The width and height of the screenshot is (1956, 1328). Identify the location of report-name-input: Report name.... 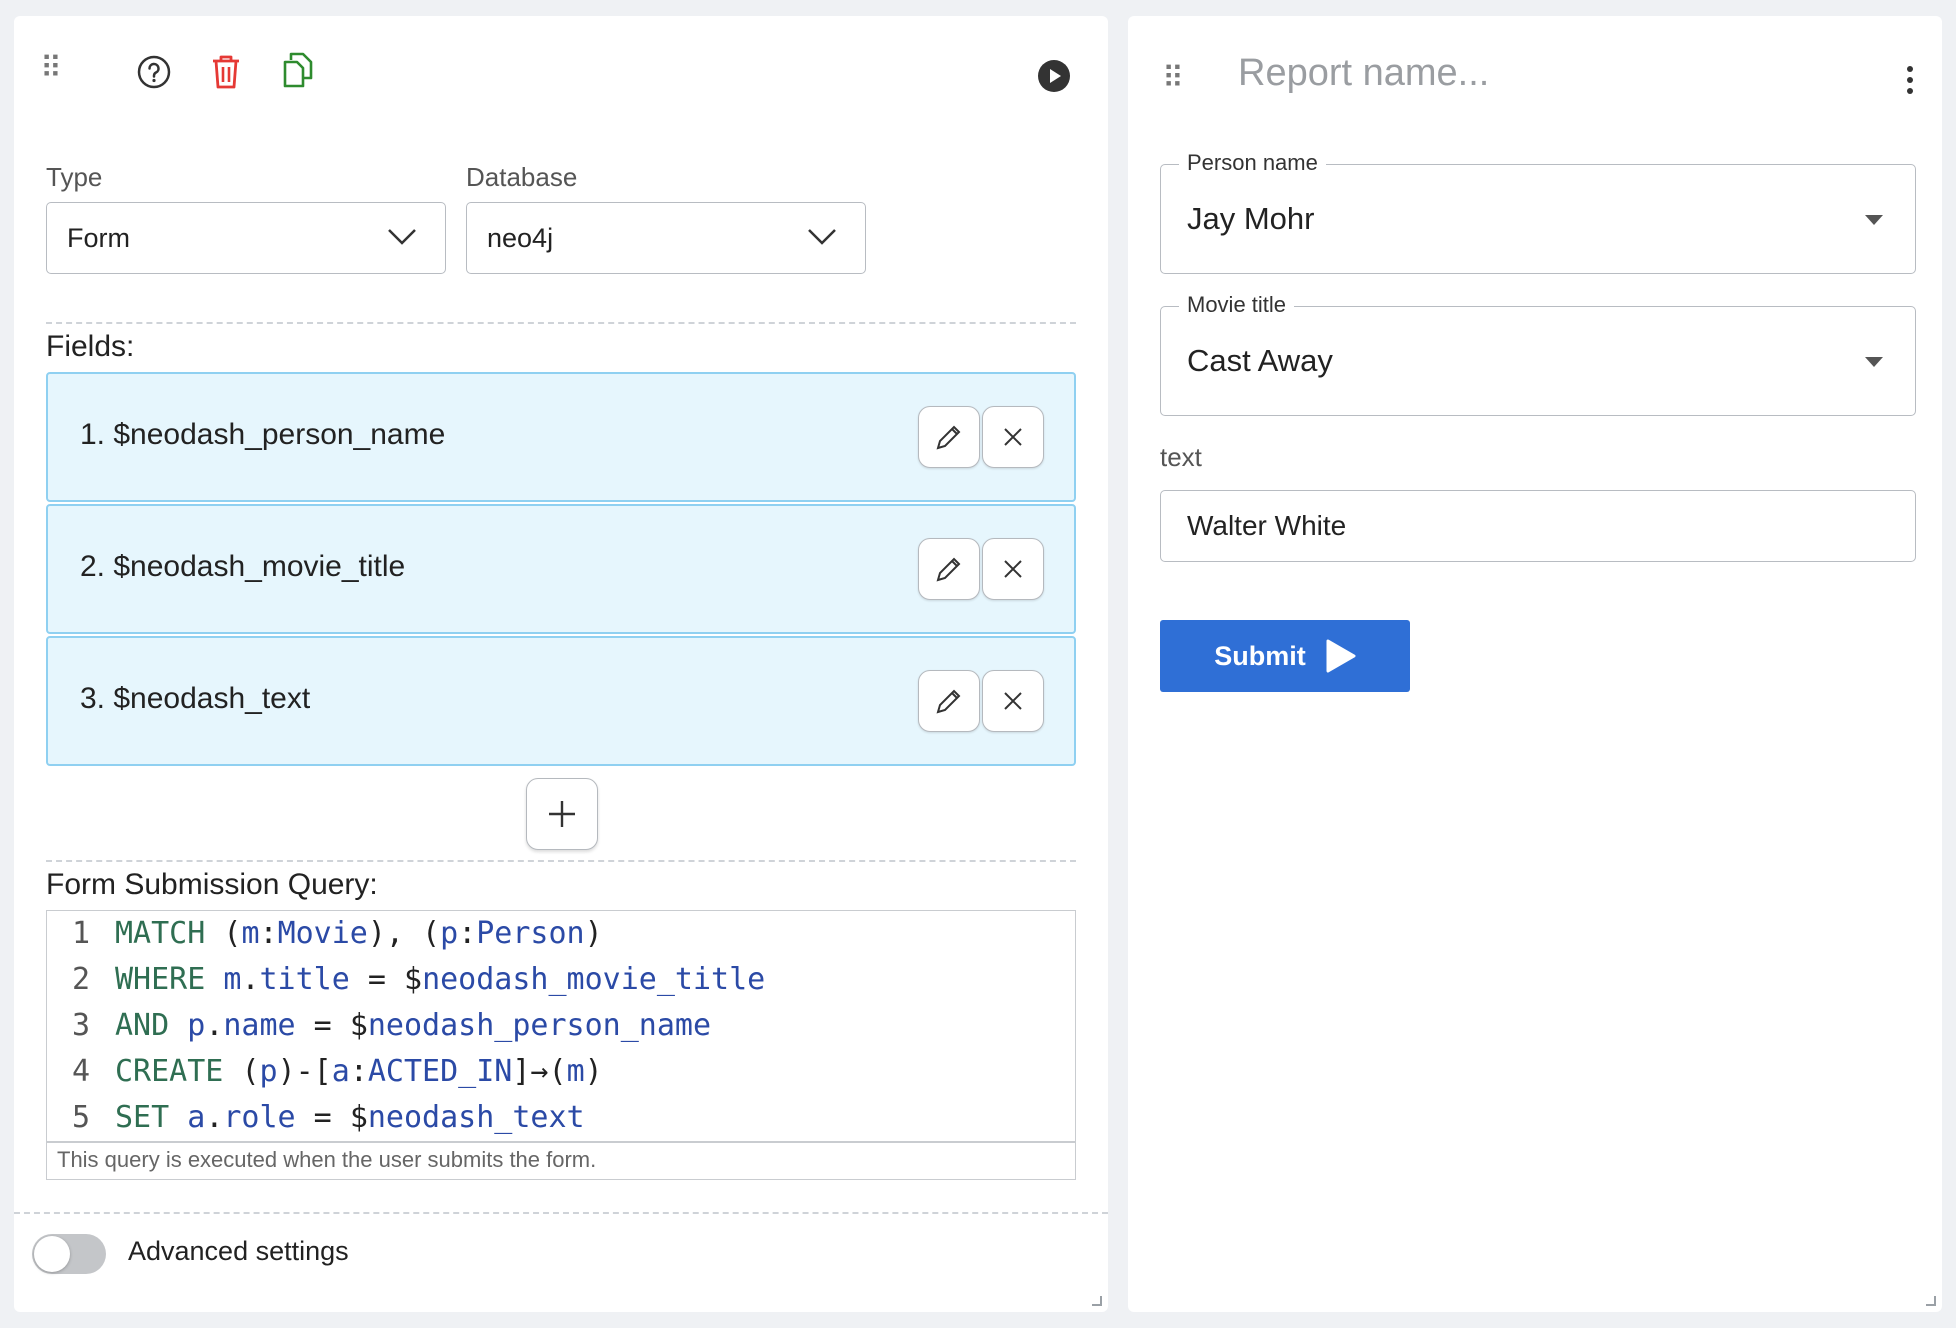
(1363, 73).